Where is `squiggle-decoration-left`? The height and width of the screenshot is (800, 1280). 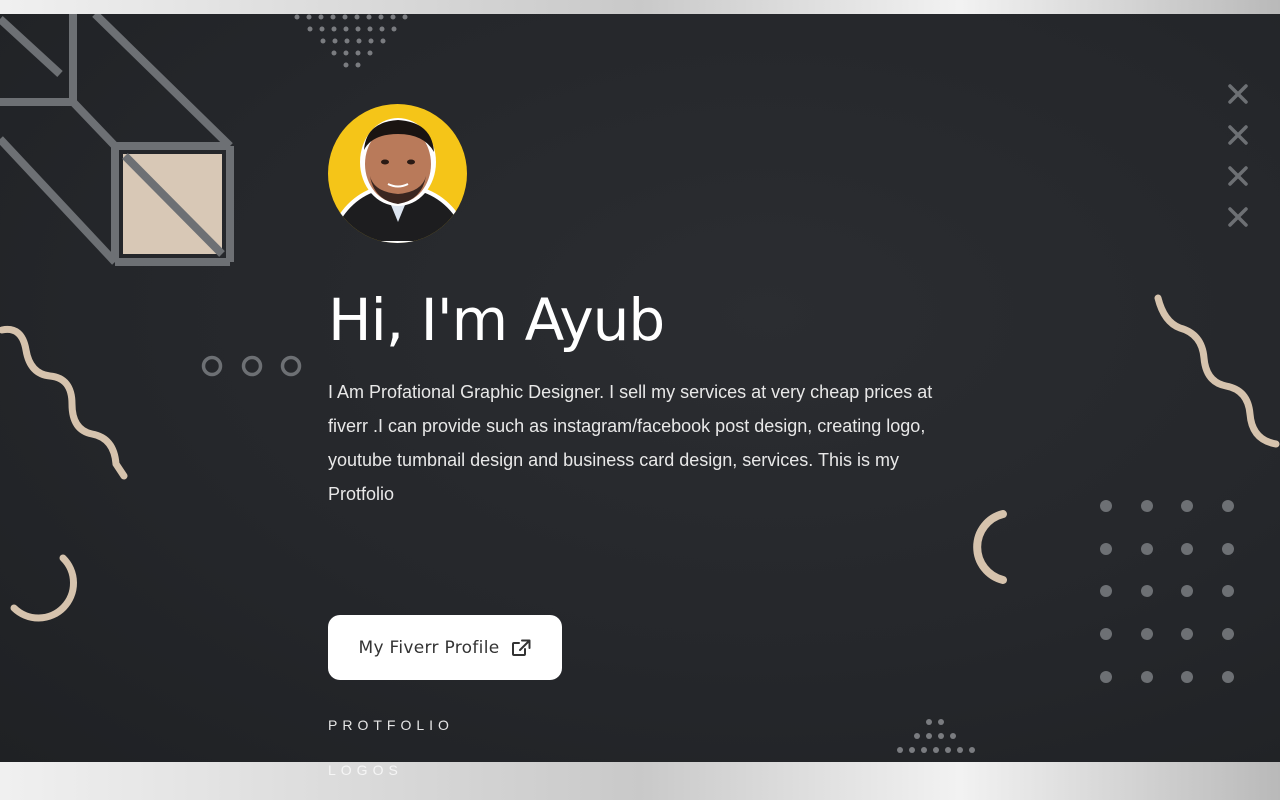 squiggle-decoration-left is located at coordinates (64, 402).